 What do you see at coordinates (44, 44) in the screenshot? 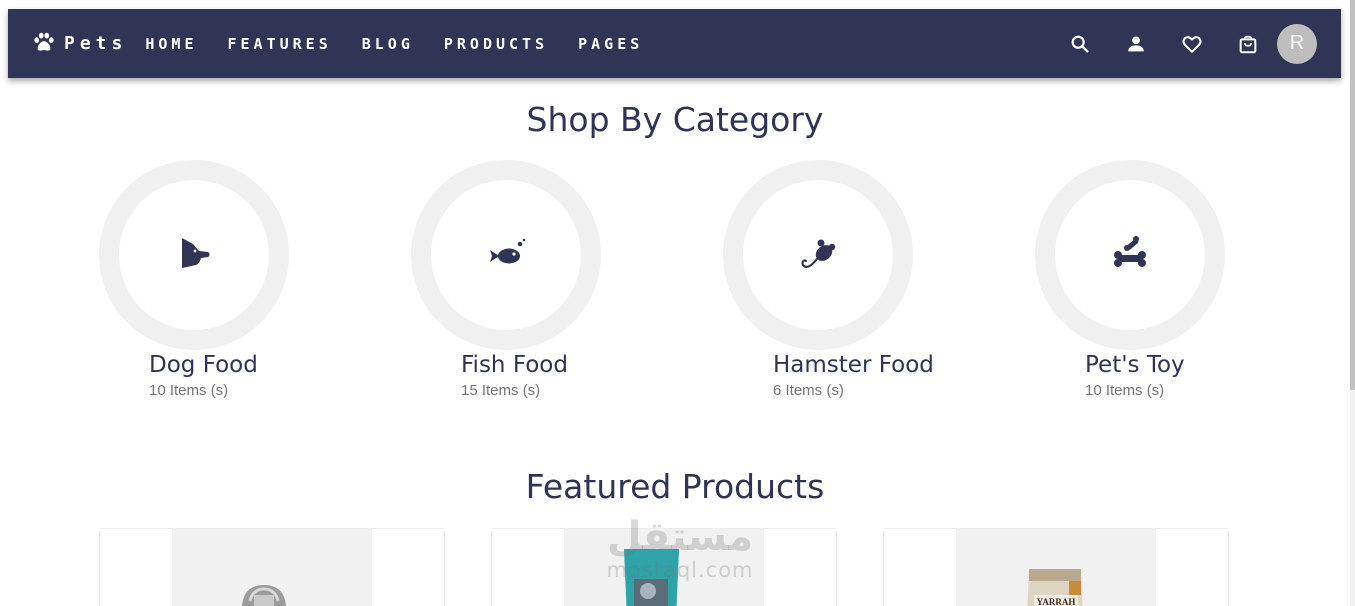
I see `paw-icon` at bounding box center [44, 44].